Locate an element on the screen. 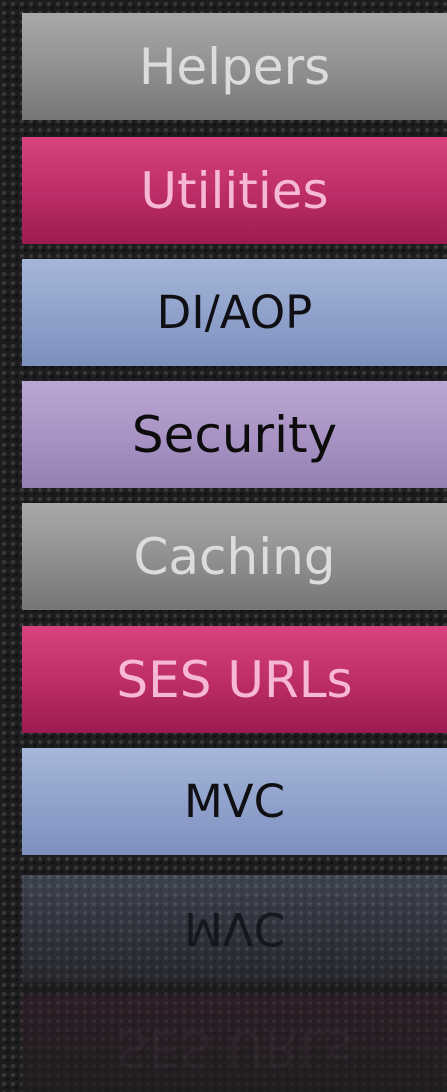 This screenshot has height=1092, width=447. layer-label: SES URLs is located at coordinates (234, 679).